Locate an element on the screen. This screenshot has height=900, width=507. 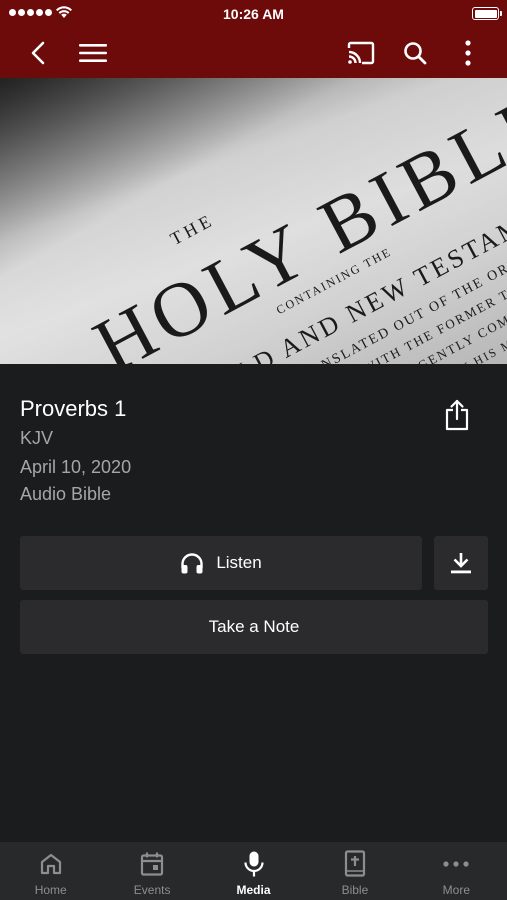
listen-button: Listen is located at coordinates (221, 563).